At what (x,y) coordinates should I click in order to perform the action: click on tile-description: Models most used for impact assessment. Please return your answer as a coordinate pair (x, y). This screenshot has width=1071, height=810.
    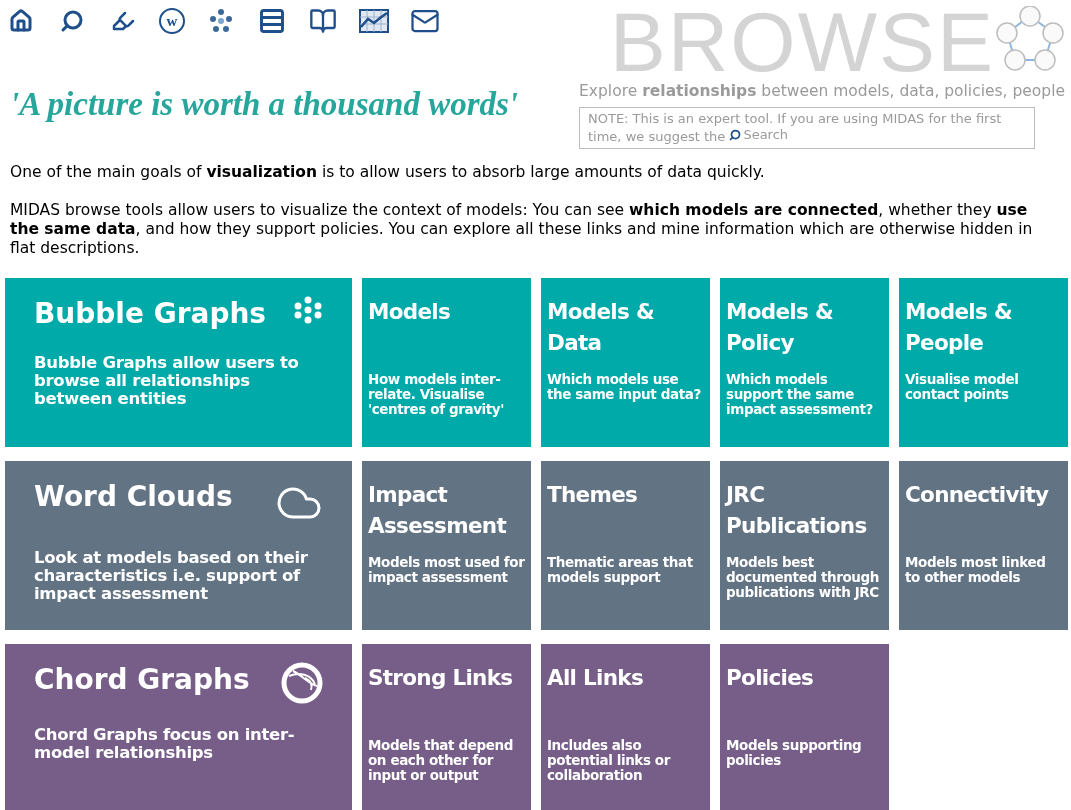
    Looking at the image, I should click on (446, 570).